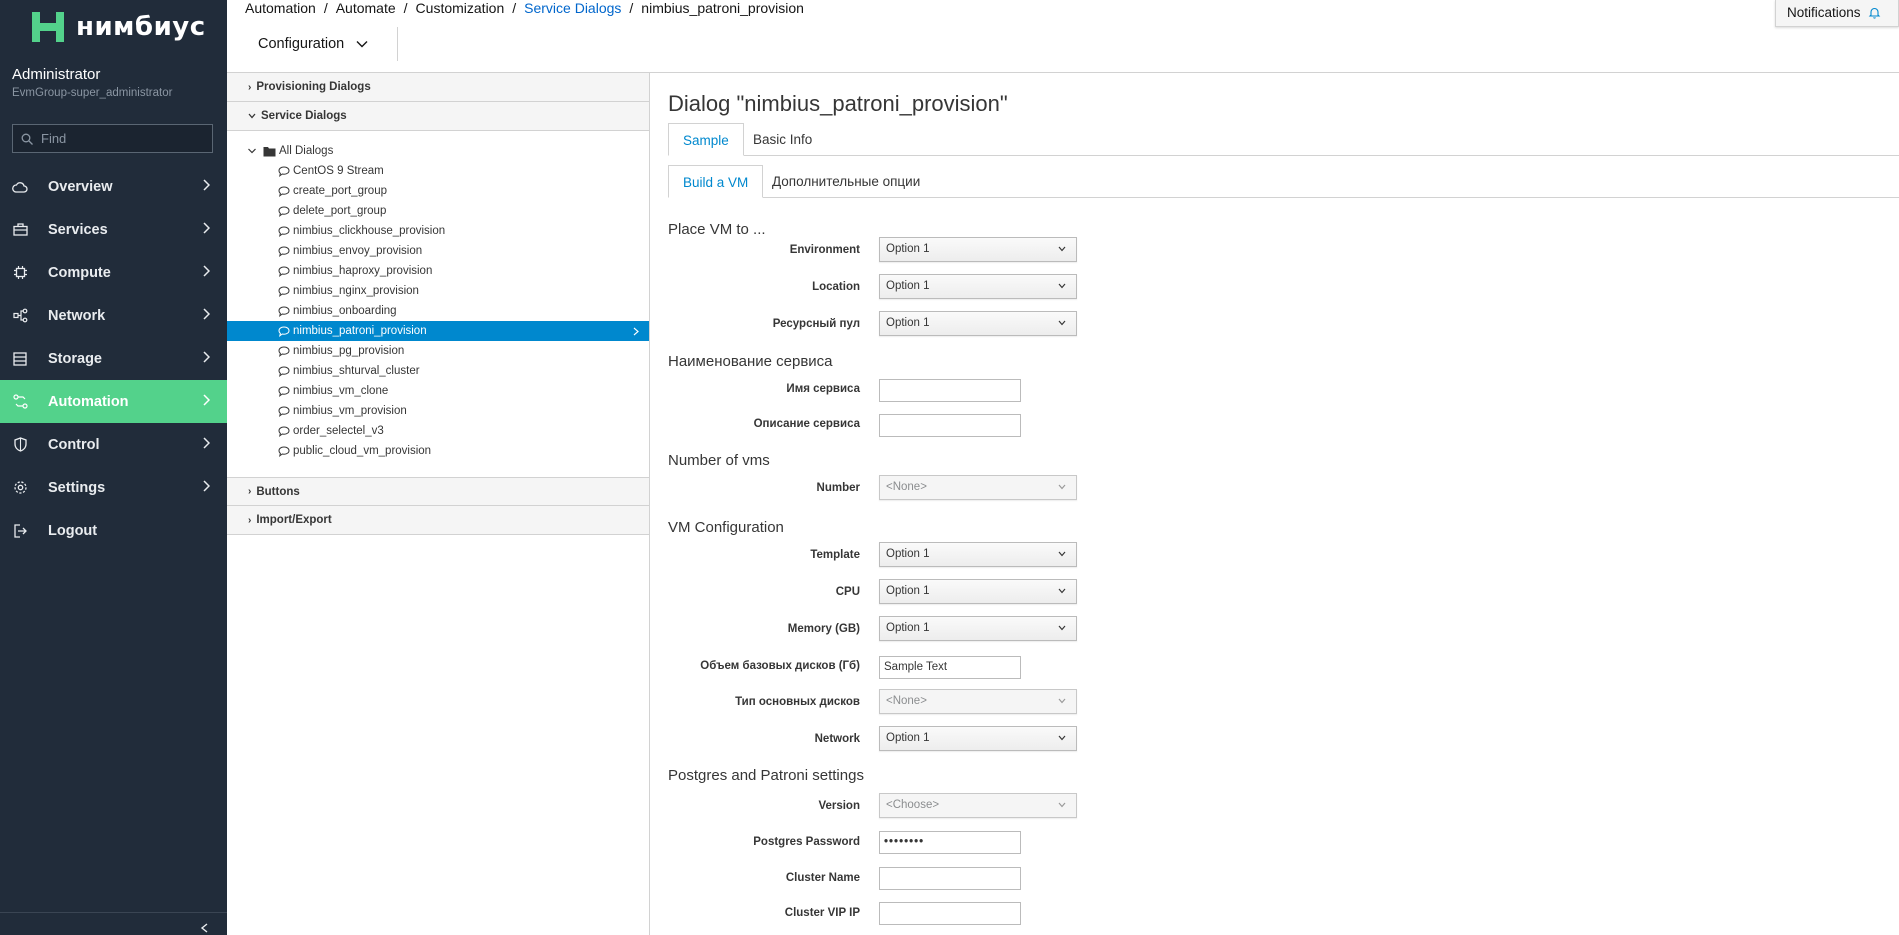 This screenshot has height=935, width=1899. What do you see at coordinates (438, 151) in the screenshot?
I see `tree-root-all-dialogs: All Dialogs` at bounding box center [438, 151].